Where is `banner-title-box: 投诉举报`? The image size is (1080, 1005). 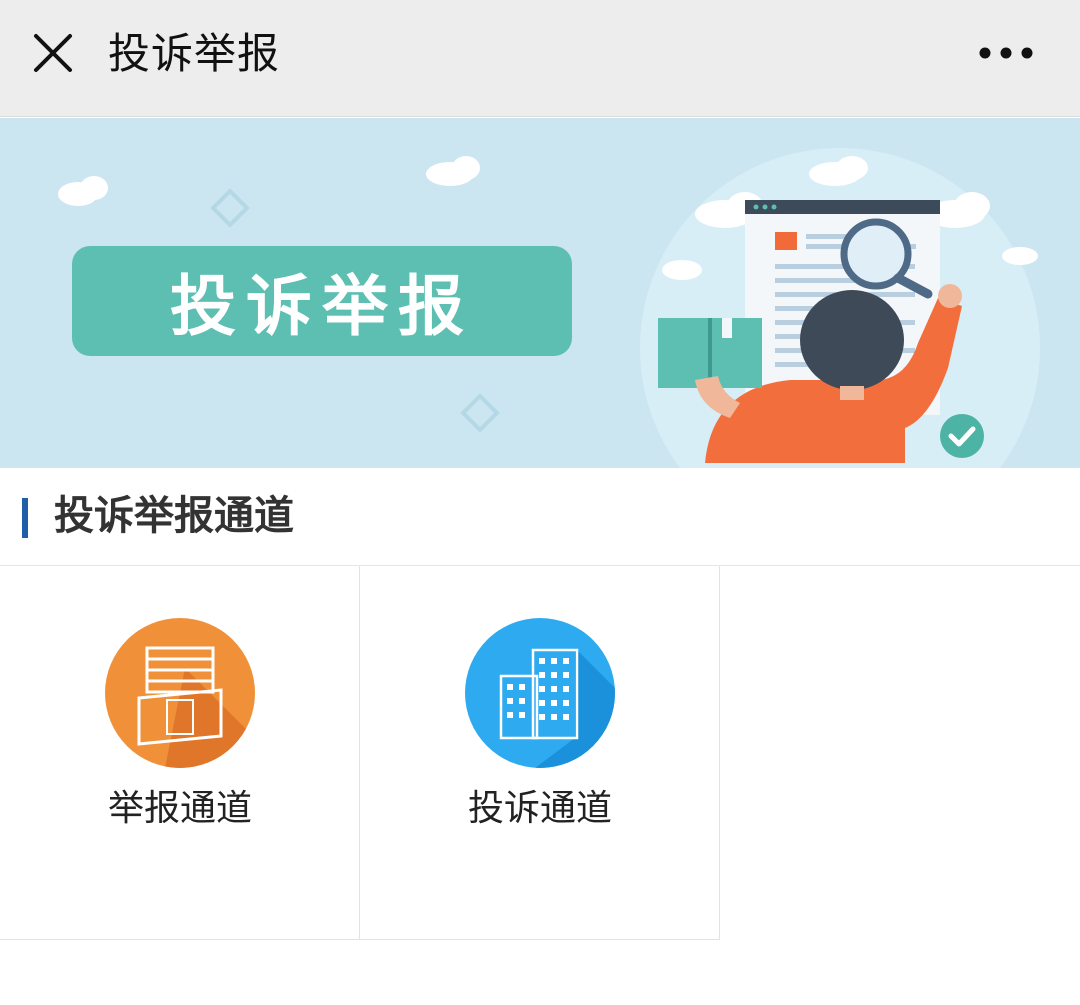
banner-title-box: 投诉举报 is located at coordinates (322, 301).